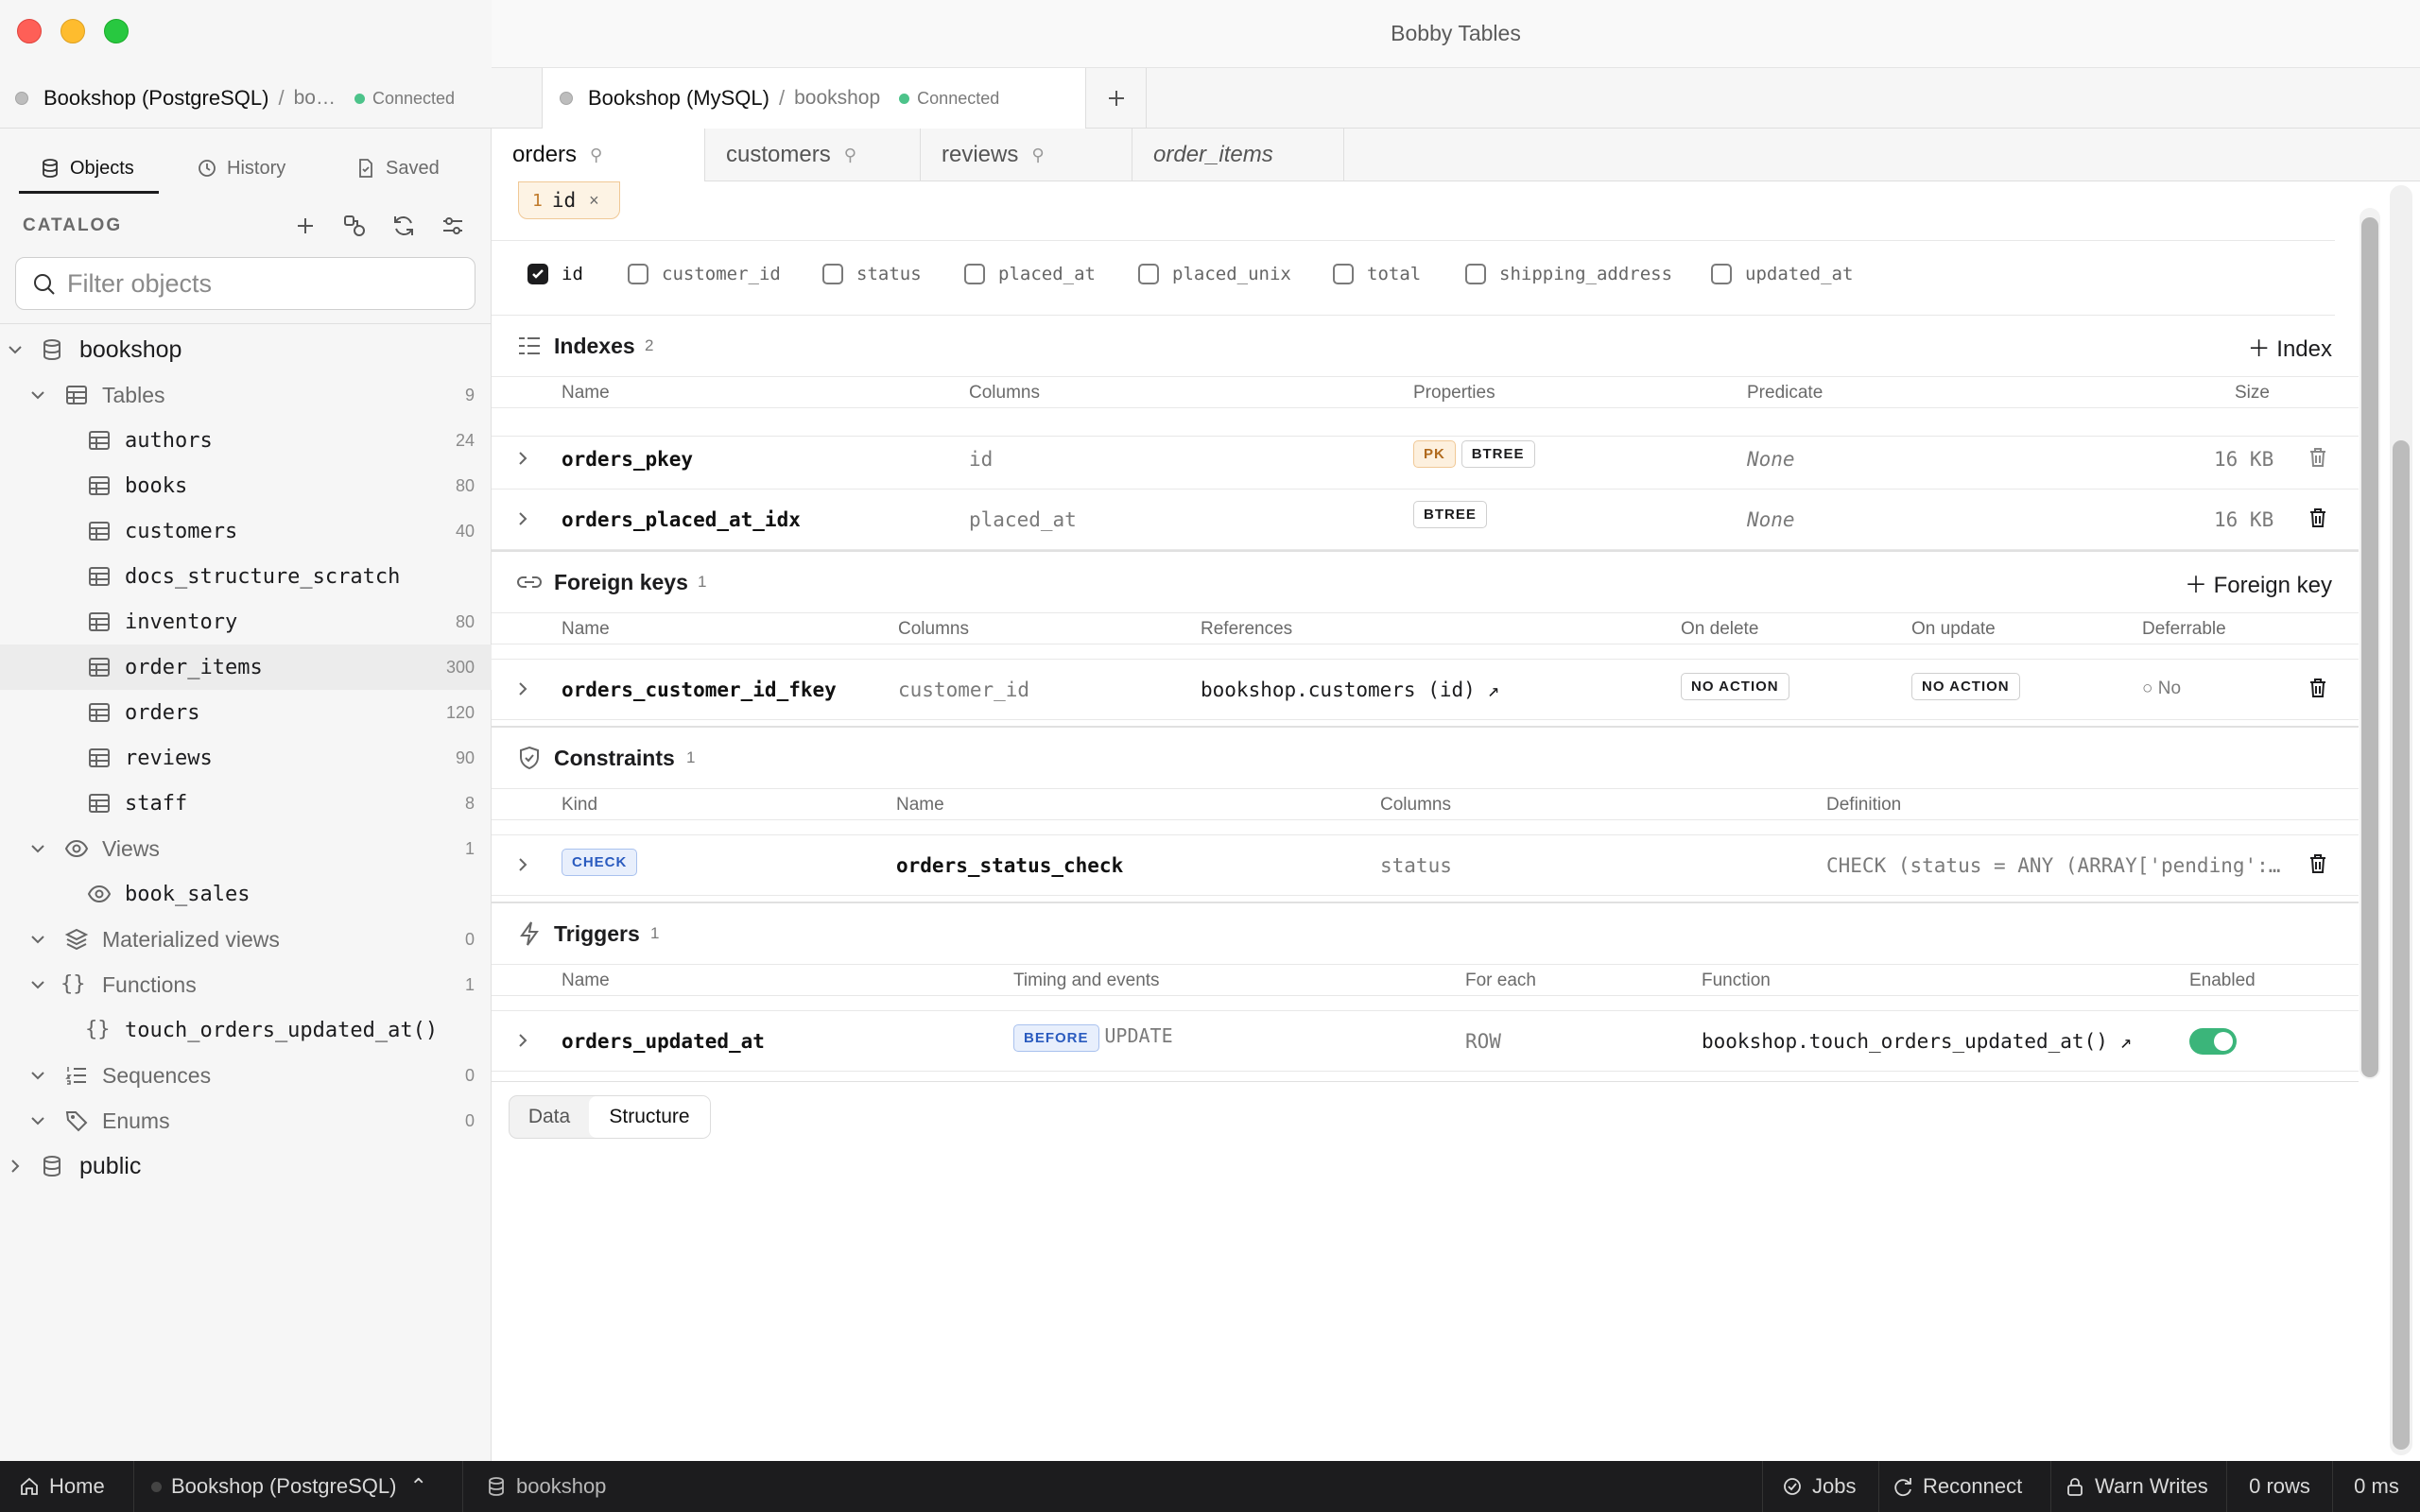  I want to click on tree-table-books: books 80, so click(246, 485).